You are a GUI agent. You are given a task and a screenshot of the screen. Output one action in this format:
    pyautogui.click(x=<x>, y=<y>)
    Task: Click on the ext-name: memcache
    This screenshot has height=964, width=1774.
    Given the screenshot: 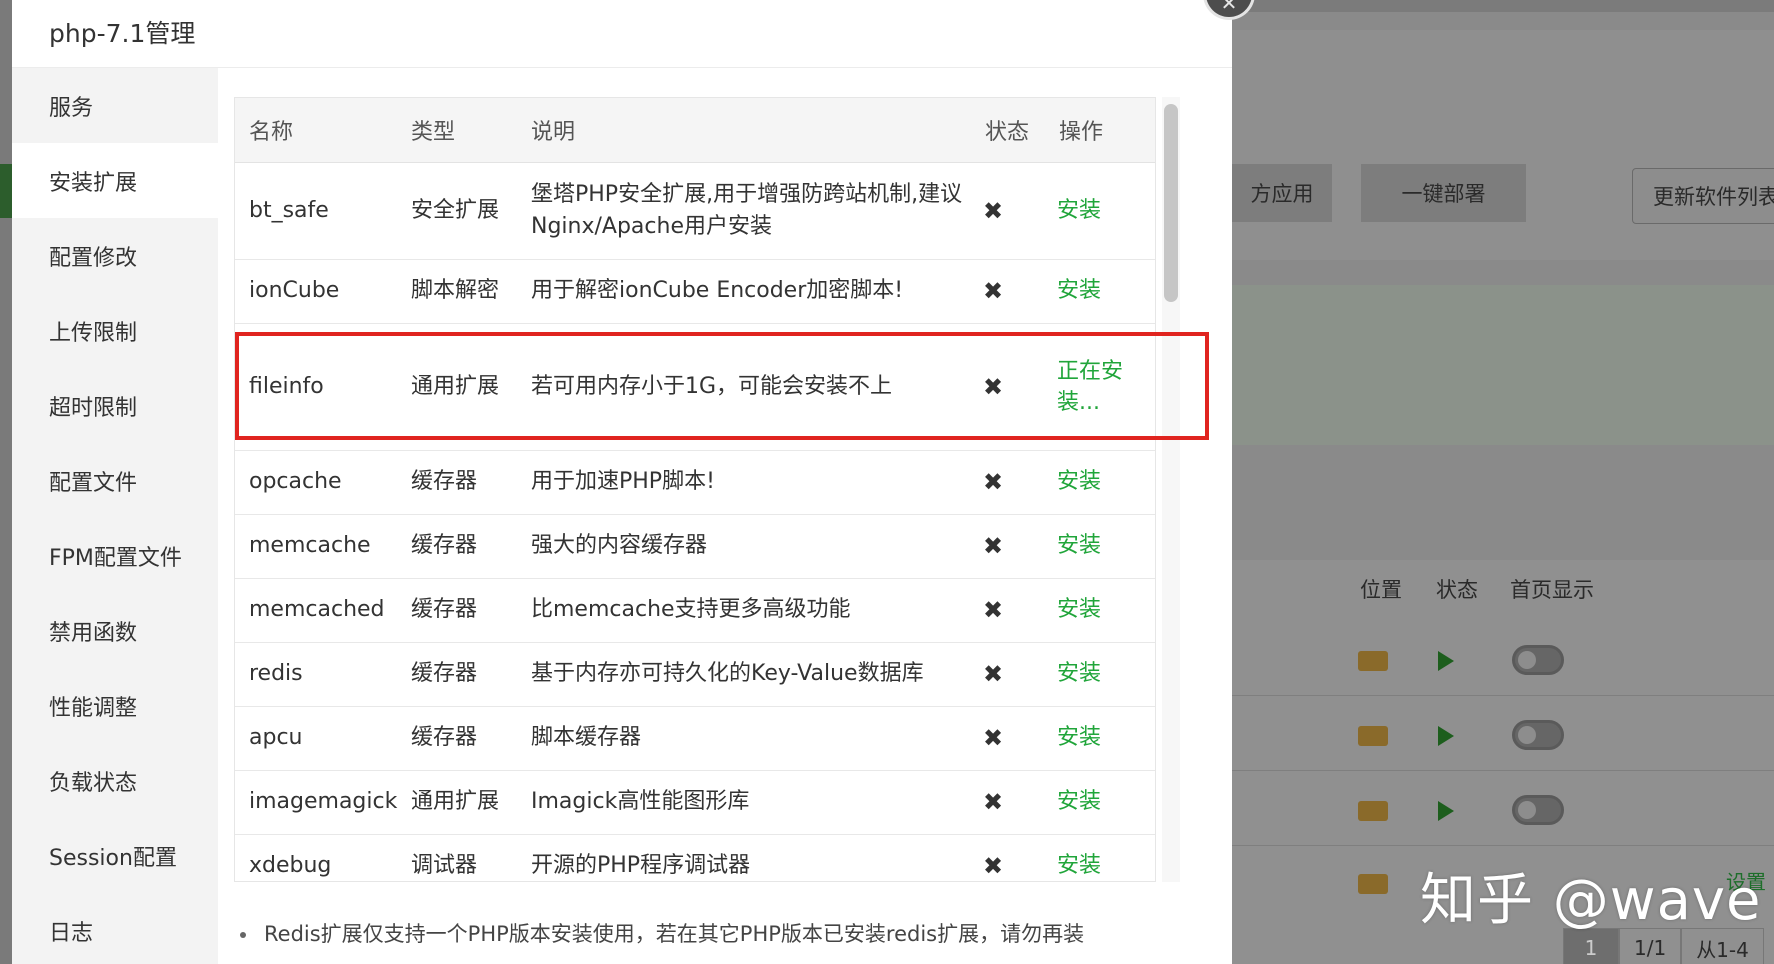 What is the action you would take?
    pyautogui.click(x=316, y=546)
    